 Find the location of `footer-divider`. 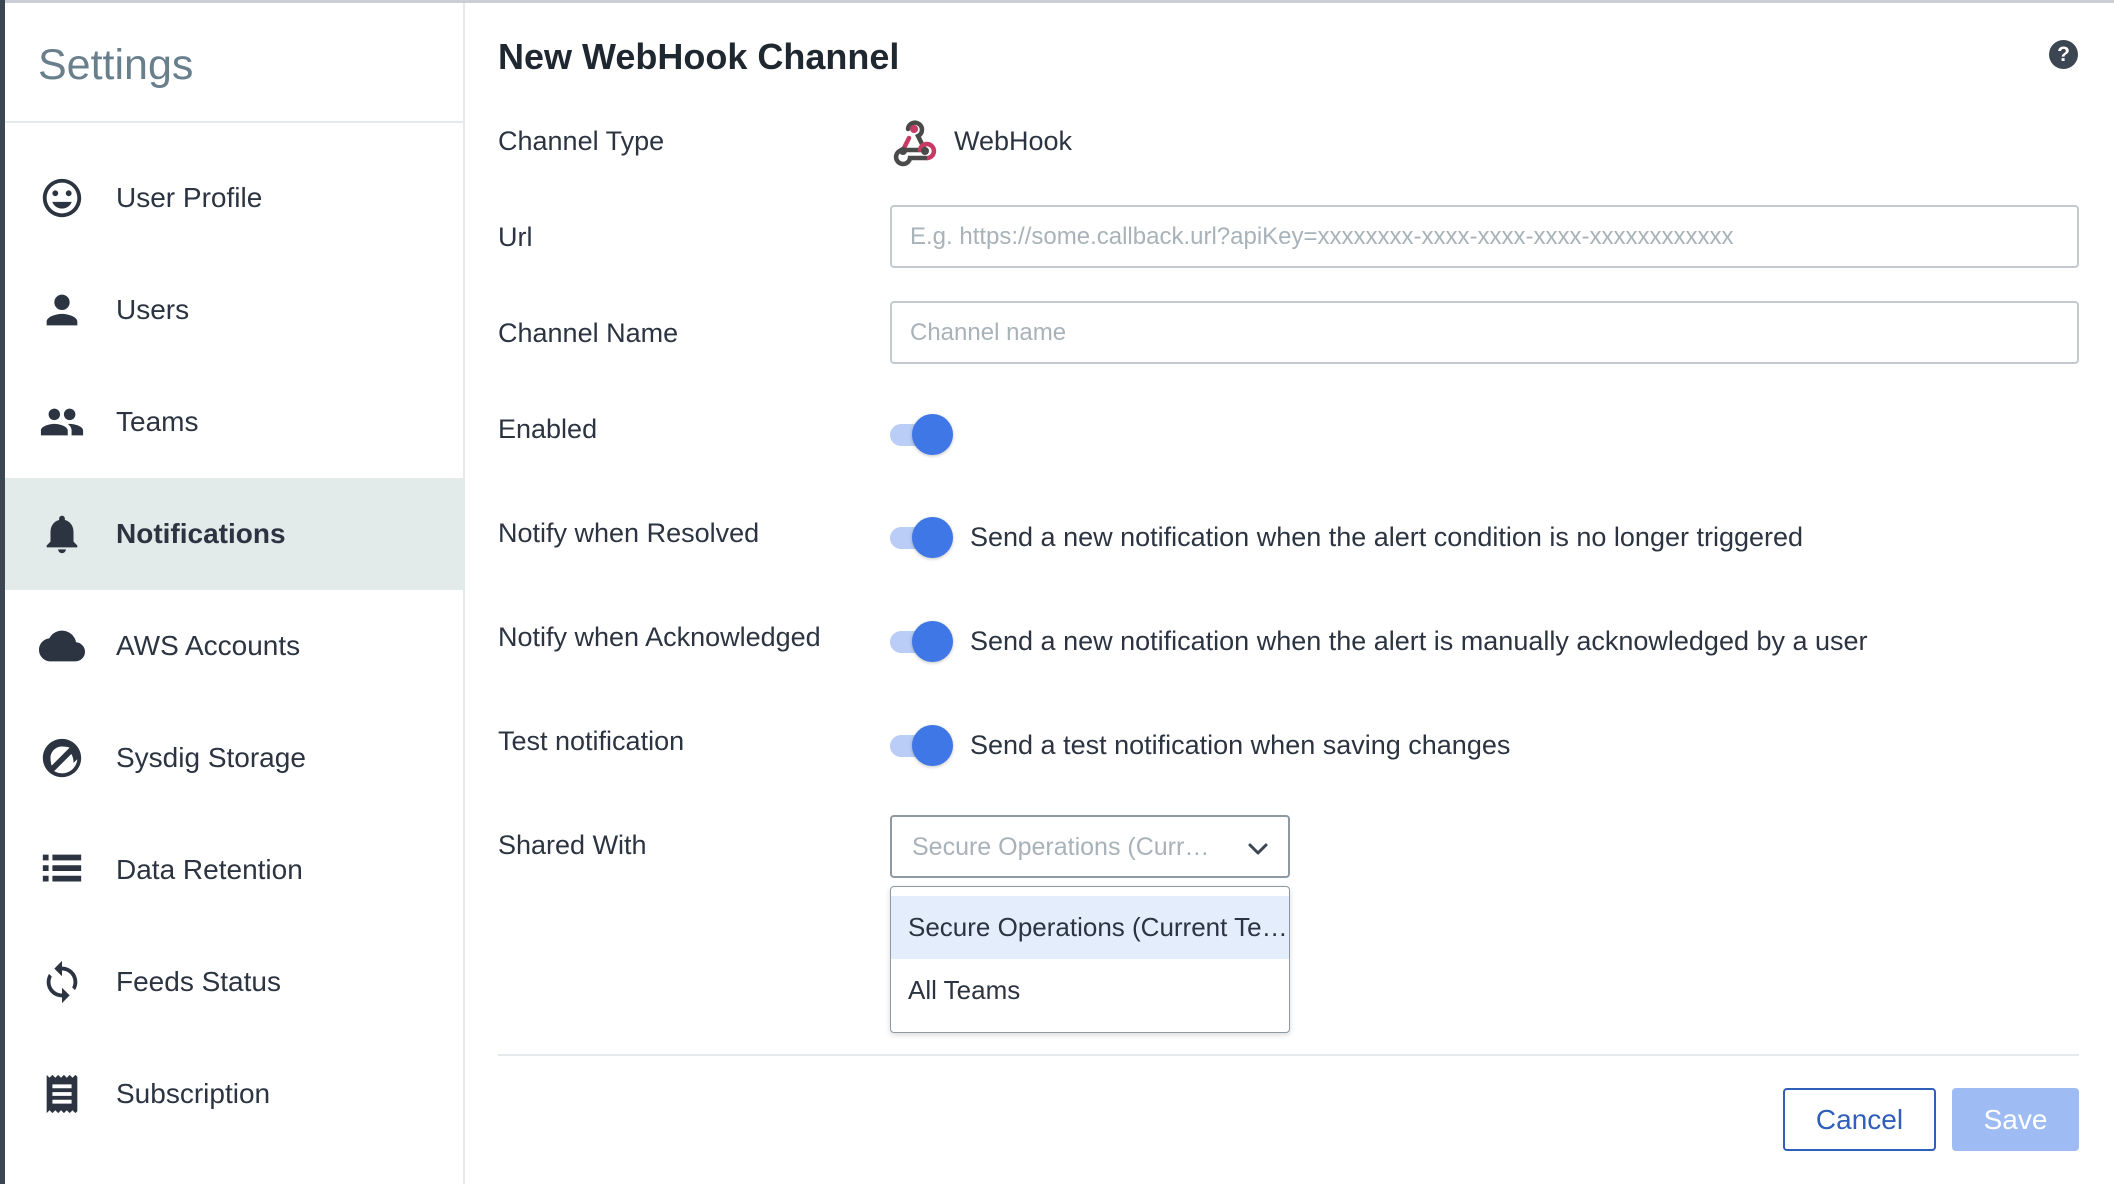

footer-divider is located at coordinates (1288, 1055).